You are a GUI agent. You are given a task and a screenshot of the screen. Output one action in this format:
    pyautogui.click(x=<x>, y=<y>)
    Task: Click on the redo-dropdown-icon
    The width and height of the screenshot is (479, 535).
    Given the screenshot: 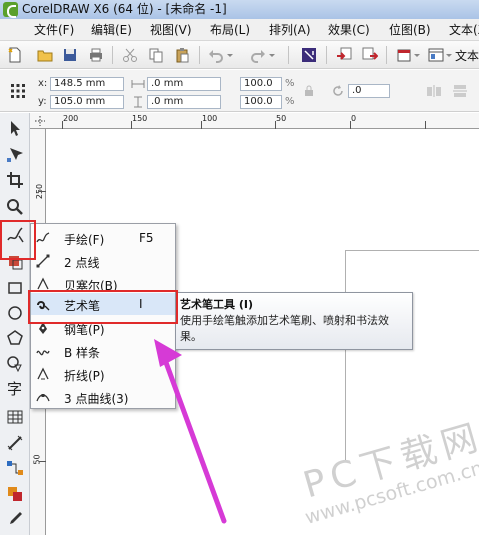 What is the action you would take?
    pyautogui.click(x=272, y=55)
    